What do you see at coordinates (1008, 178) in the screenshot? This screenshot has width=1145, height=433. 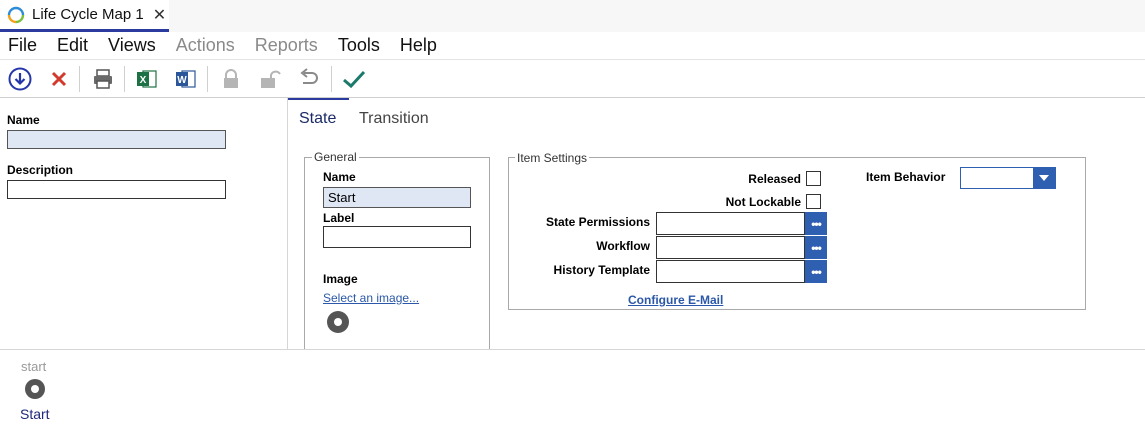 I see `item-behavior-select` at bounding box center [1008, 178].